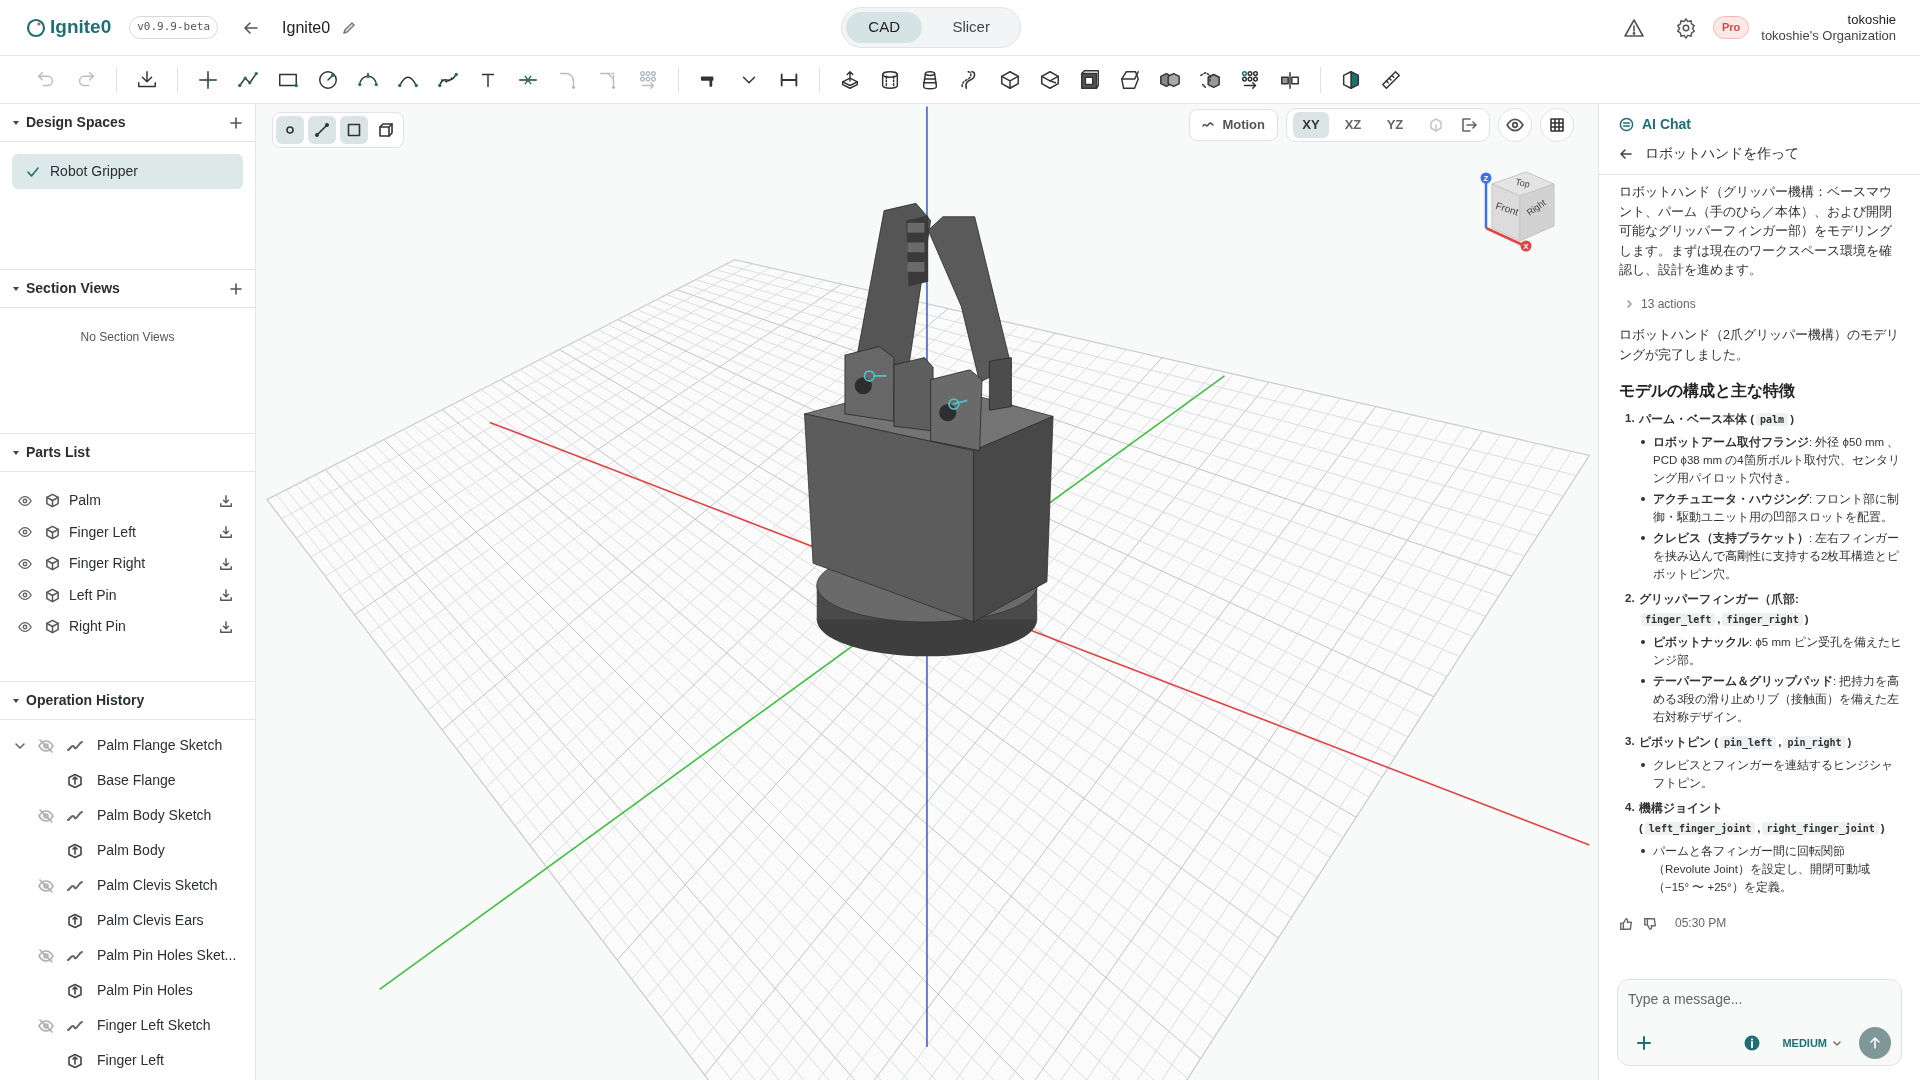 The height and width of the screenshot is (1080, 1920). What do you see at coordinates (93, 595) in the screenshot?
I see `part-name: Left Pin` at bounding box center [93, 595].